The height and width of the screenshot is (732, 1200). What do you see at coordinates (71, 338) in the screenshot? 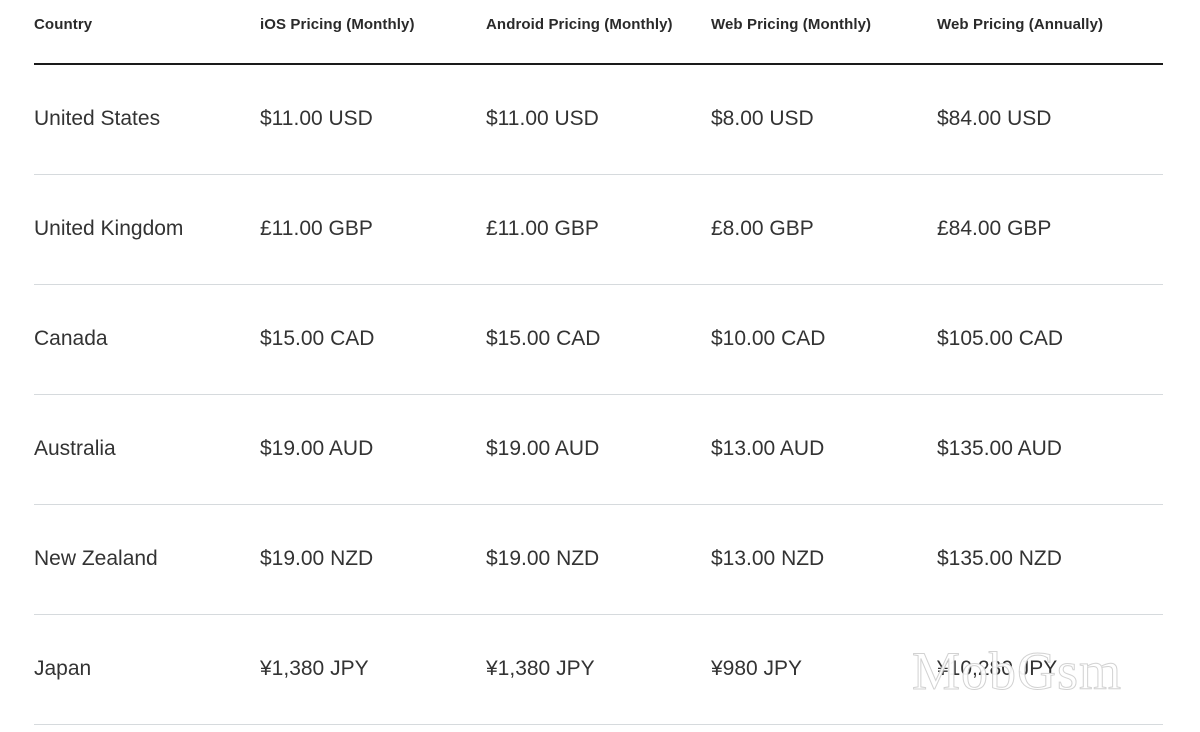
I see `cell-country: Canada` at bounding box center [71, 338].